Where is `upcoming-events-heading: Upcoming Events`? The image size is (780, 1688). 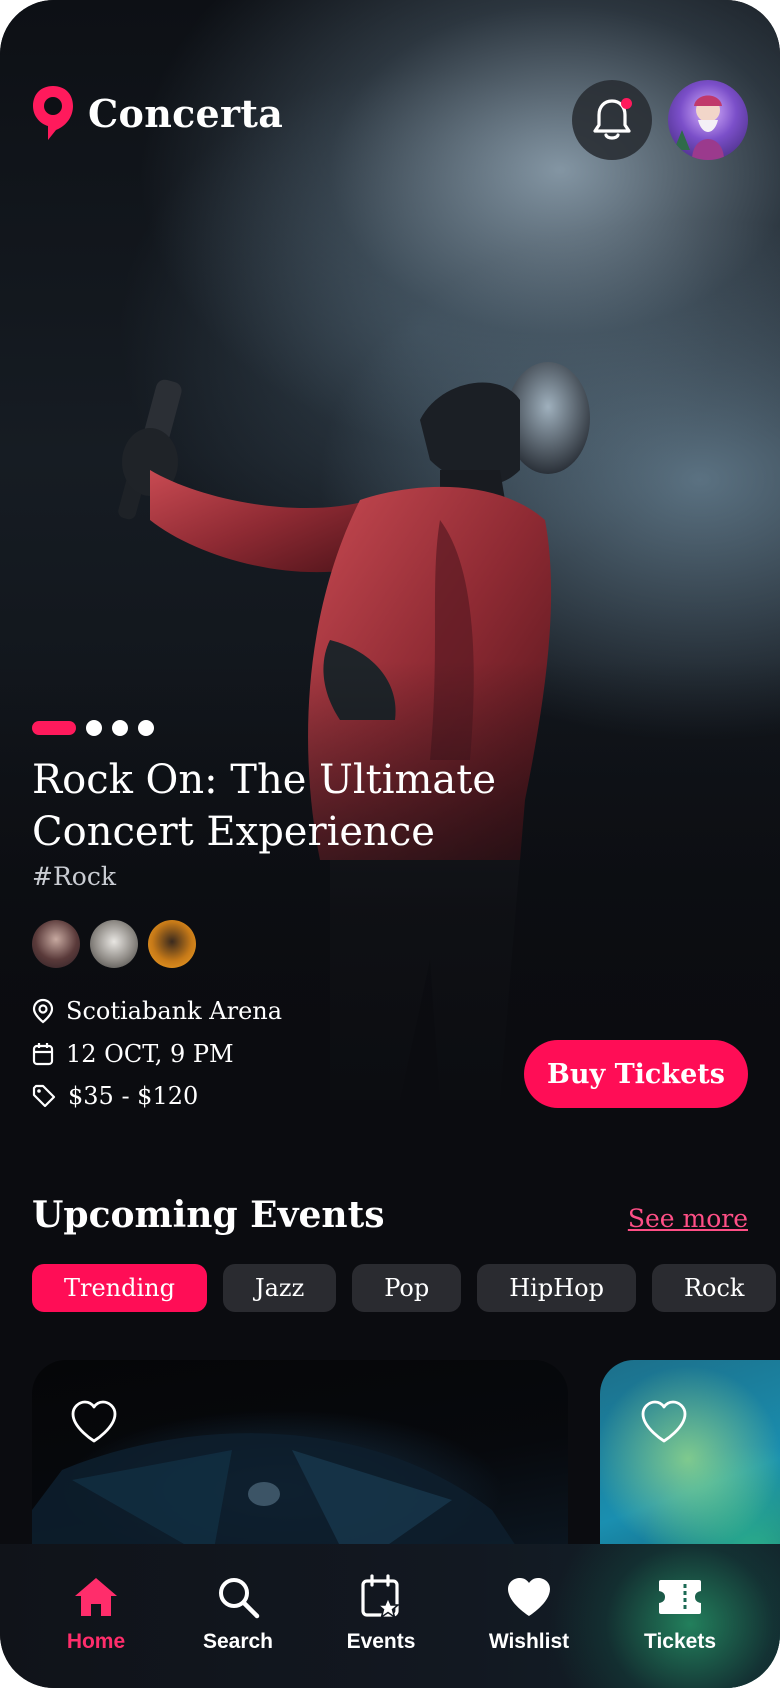 upcoming-events-heading: Upcoming Events is located at coordinates (208, 1215).